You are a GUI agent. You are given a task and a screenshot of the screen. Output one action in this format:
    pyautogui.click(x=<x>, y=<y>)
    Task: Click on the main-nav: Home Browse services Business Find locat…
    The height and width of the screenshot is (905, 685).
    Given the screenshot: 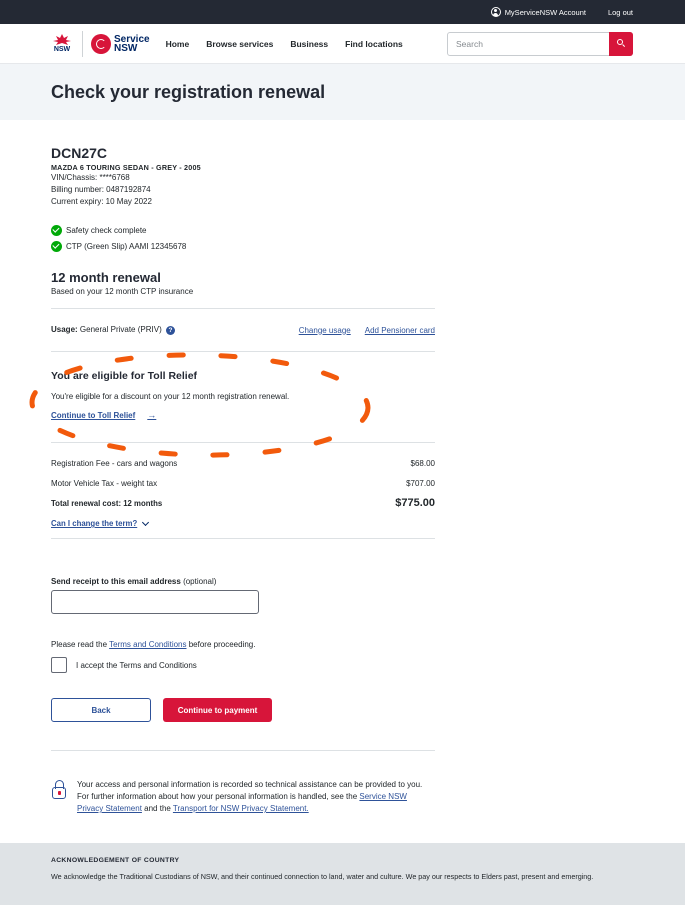 What is the action you would take?
    pyautogui.click(x=284, y=44)
    